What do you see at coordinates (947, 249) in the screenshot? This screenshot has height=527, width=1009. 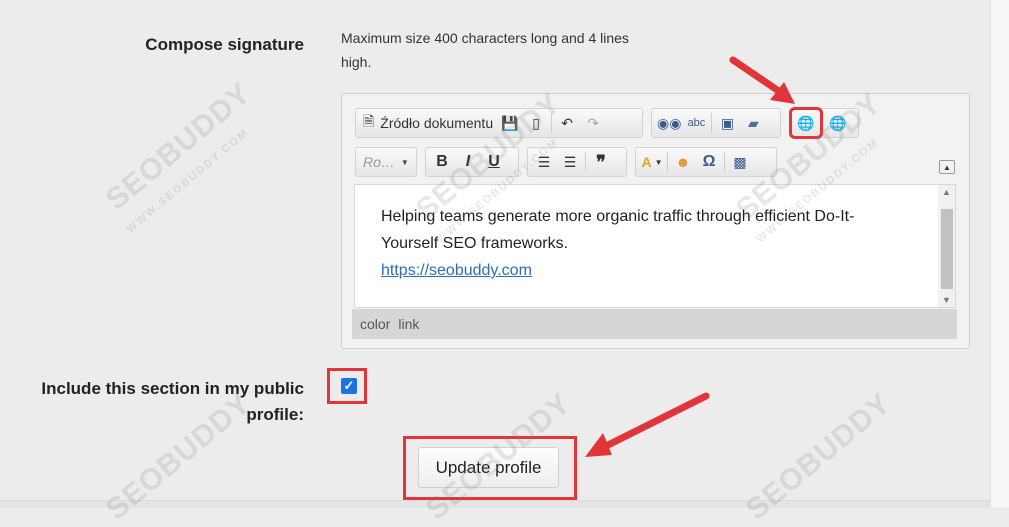 I see `scroll-thumb` at bounding box center [947, 249].